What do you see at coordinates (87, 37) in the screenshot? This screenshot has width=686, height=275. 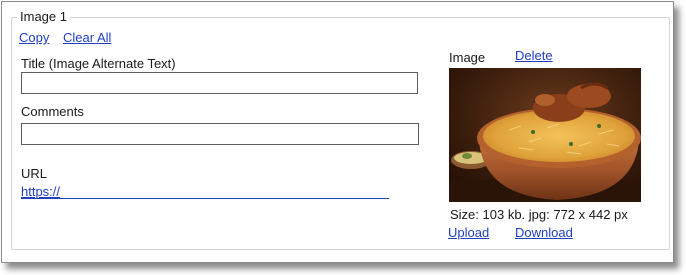 I see `clear-all-link: Clear All` at bounding box center [87, 37].